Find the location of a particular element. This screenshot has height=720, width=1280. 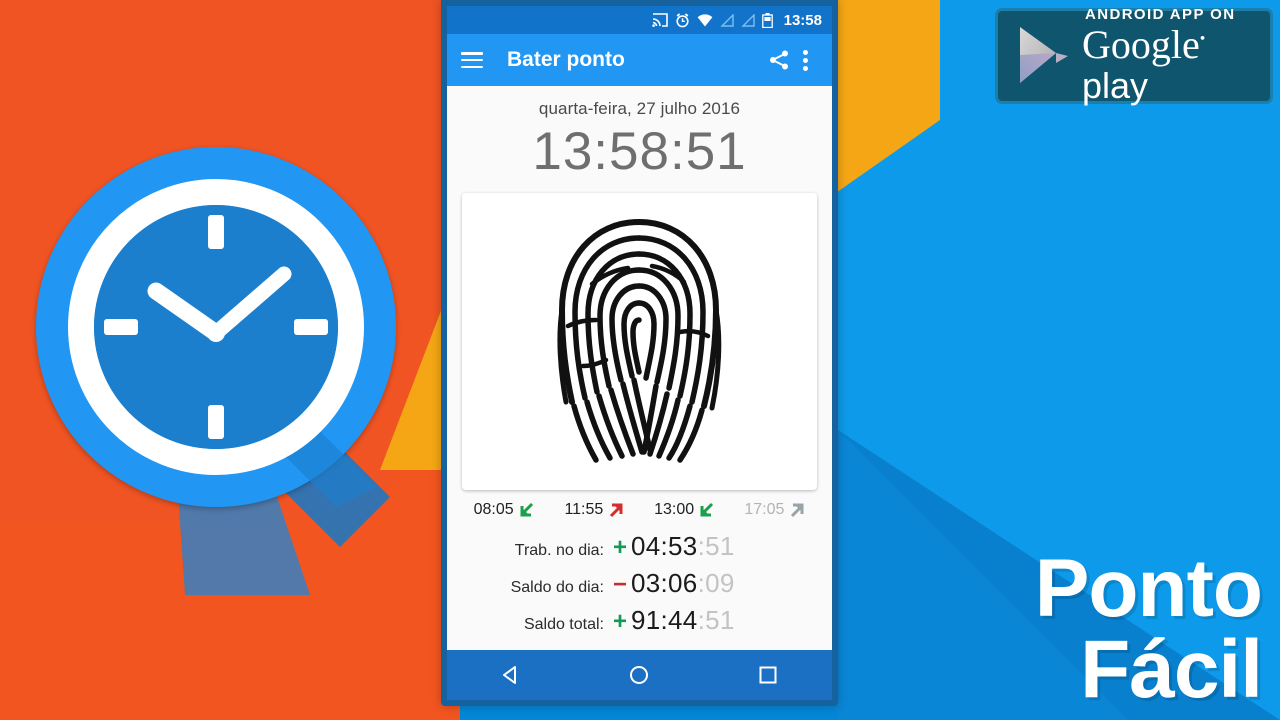

play-badge-brand: Google is located at coordinates (1141, 44).